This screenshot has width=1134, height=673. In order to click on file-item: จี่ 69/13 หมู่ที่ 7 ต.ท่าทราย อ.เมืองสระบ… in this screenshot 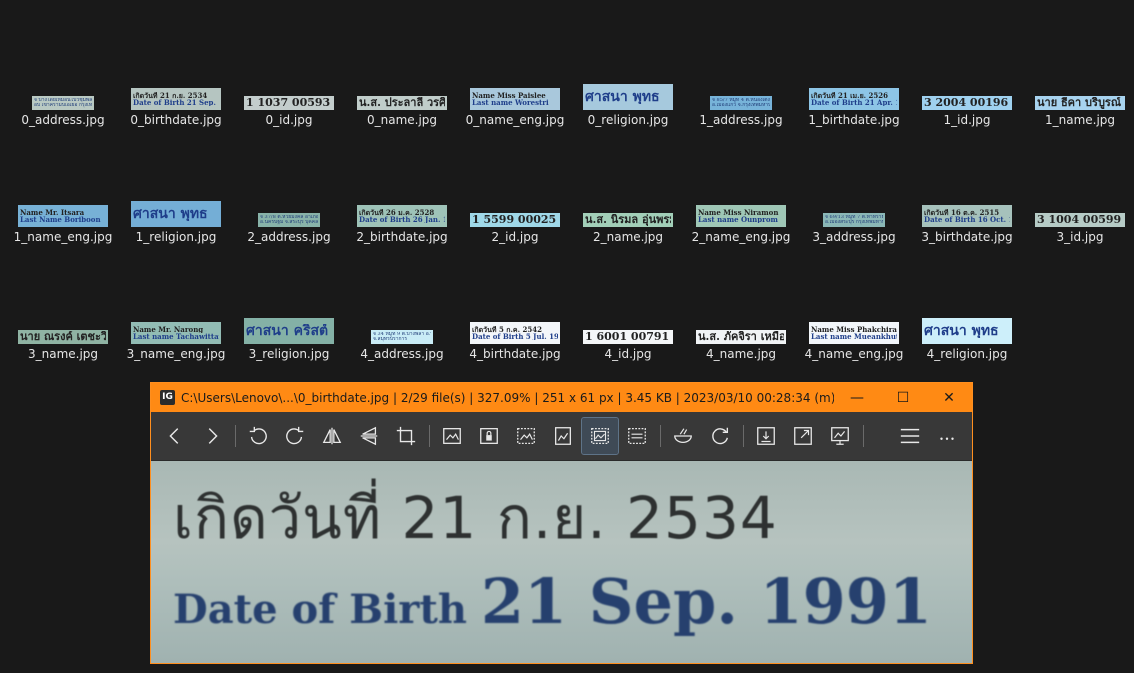, I will do `click(854, 217)`.